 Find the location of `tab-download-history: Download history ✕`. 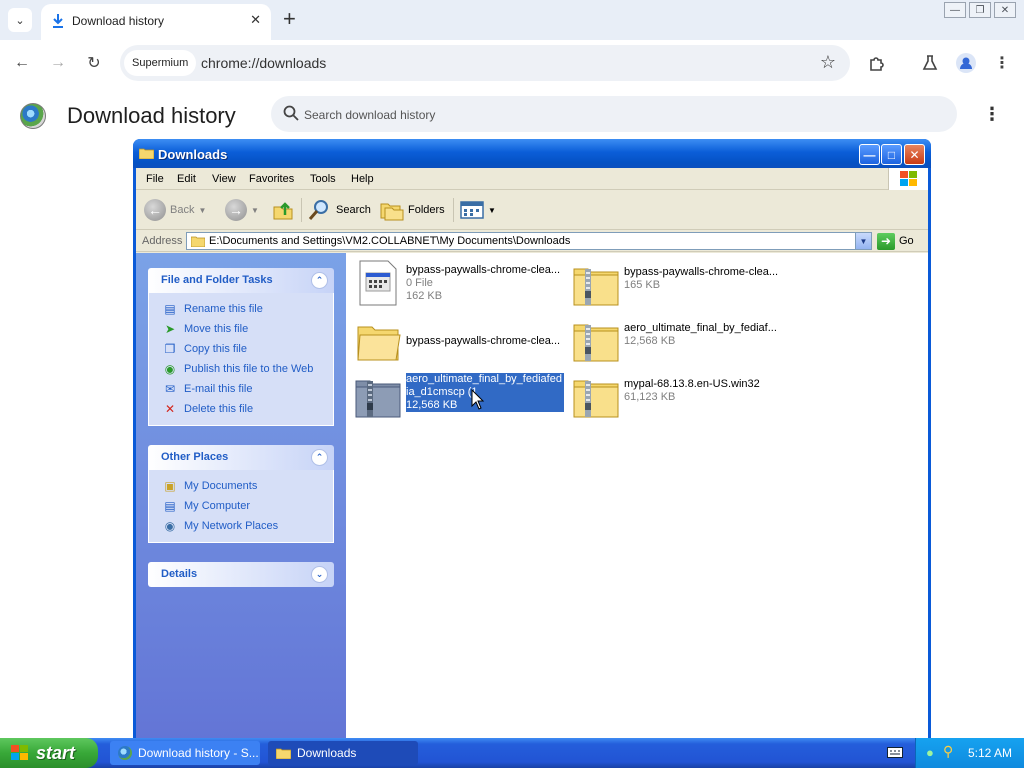

tab-download-history: Download history ✕ is located at coordinates (156, 22).